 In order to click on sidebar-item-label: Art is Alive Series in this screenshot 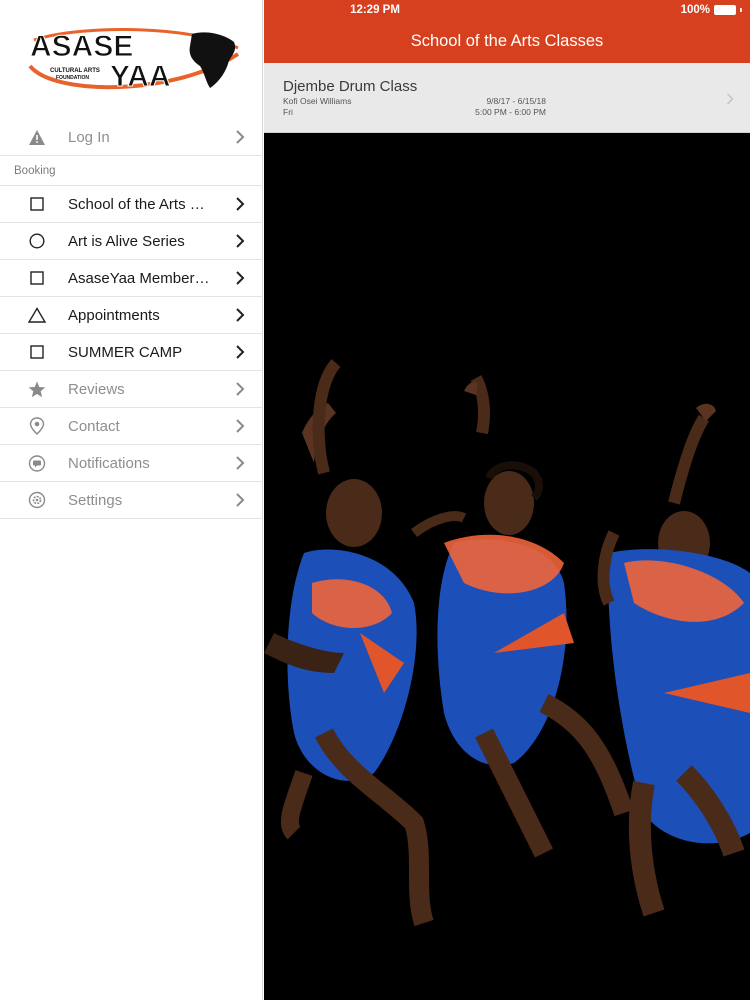, I will do `click(126, 241)`.